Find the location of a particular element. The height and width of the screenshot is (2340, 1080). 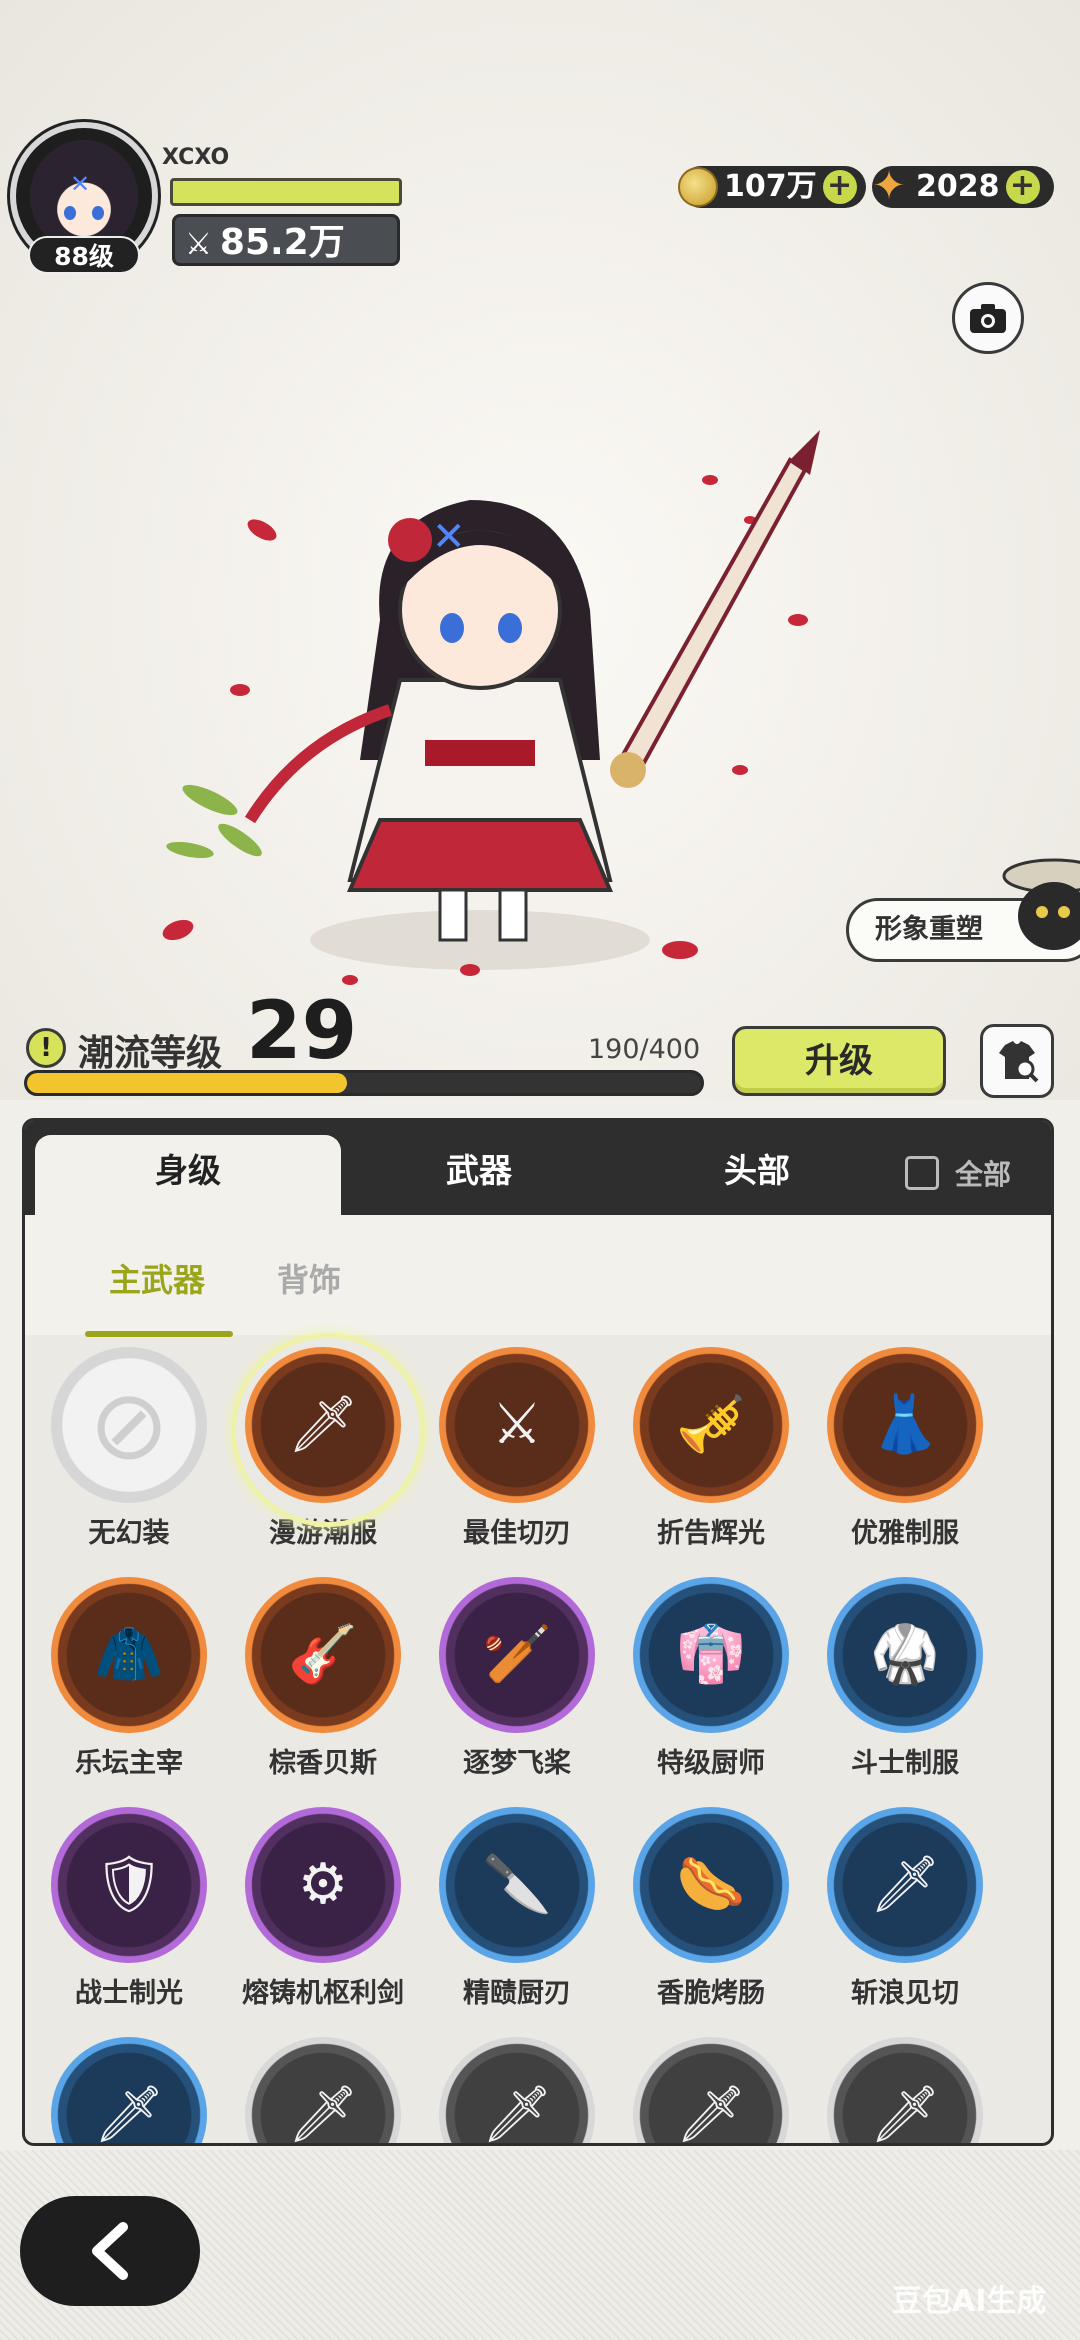

currency-gold: 107万 + is located at coordinates (772, 187).